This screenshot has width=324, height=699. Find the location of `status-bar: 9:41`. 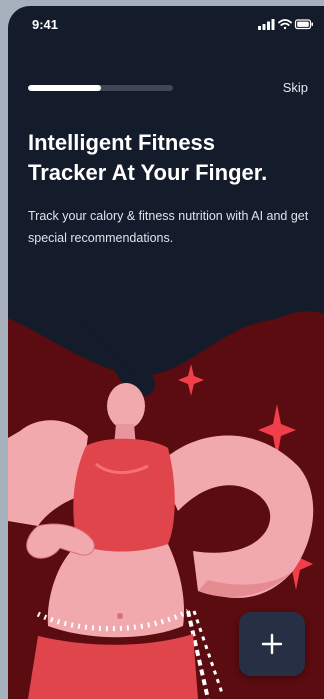

status-bar: 9:41 is located at coordinates (166, 23).